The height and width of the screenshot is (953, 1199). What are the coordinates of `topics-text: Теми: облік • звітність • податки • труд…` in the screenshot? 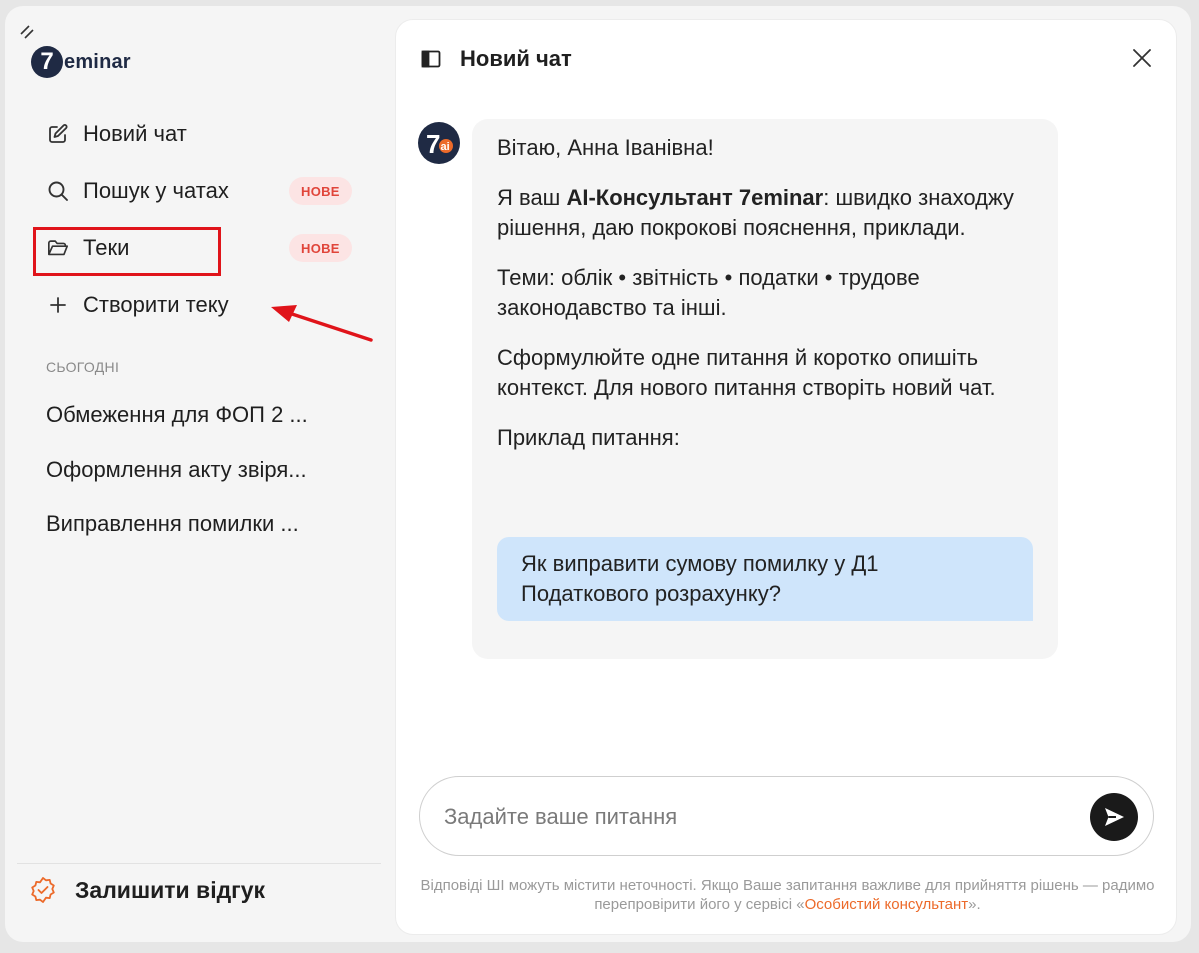 It's located at (708, 292).